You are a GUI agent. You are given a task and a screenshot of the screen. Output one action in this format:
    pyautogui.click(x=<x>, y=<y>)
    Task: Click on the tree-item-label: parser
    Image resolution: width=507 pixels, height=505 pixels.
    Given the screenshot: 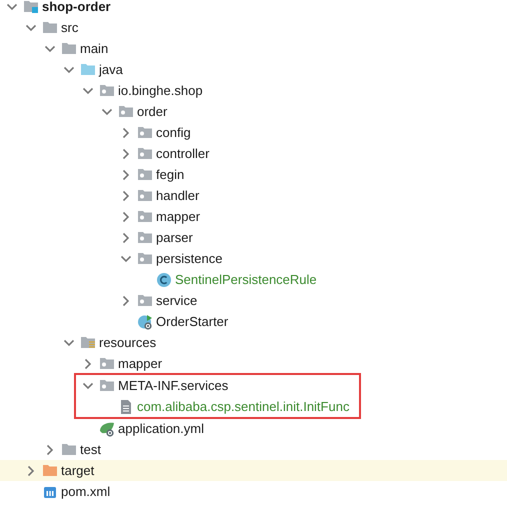 What is the action you would take?
    pyautogui.click(x=174, y=237)
    